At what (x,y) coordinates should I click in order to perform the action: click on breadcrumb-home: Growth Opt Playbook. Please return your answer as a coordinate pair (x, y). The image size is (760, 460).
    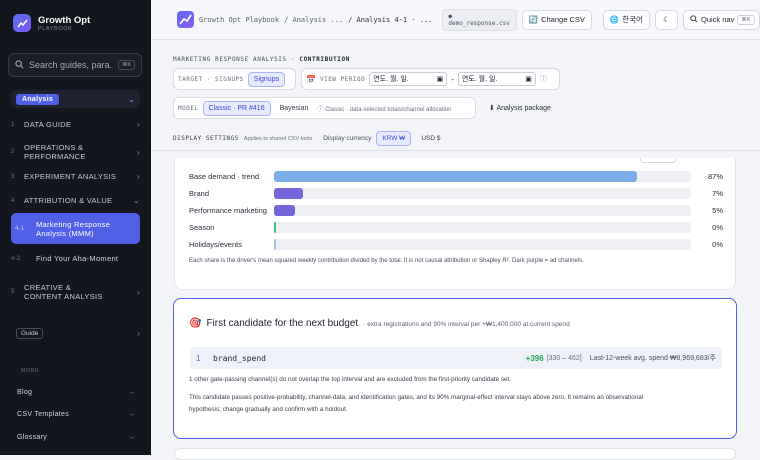
    Looking at the image, I should click on (239, 20).